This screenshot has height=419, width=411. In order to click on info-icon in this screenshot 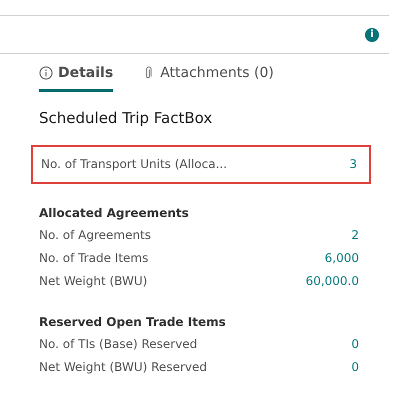, I will do `click(46, 73)`.